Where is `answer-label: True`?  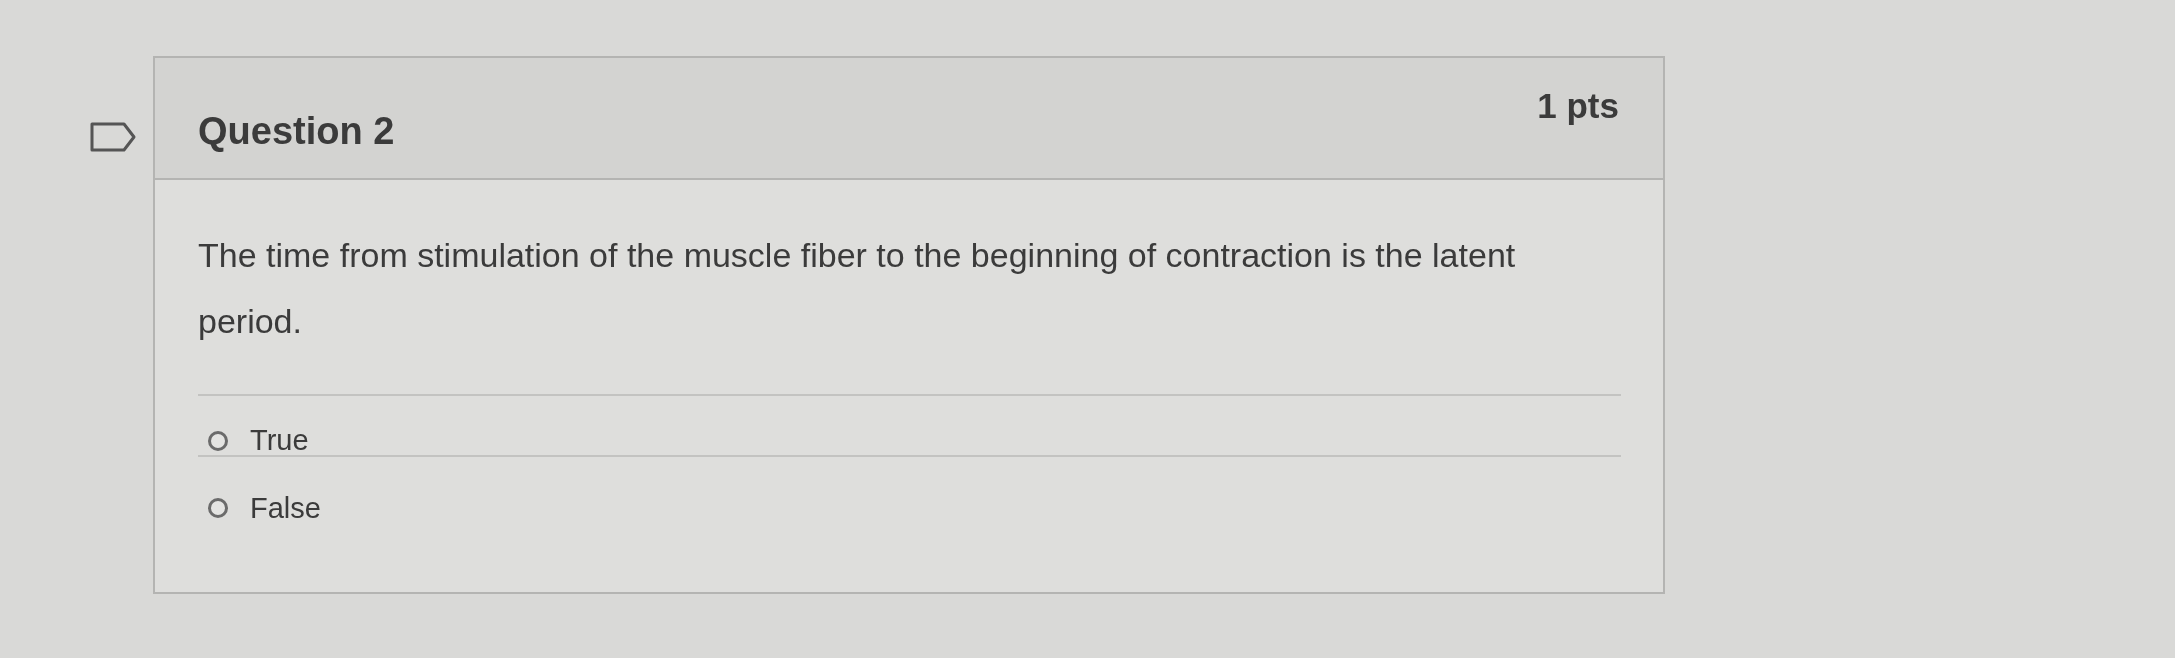
answer-label: True is located at coordinates (279, 440).